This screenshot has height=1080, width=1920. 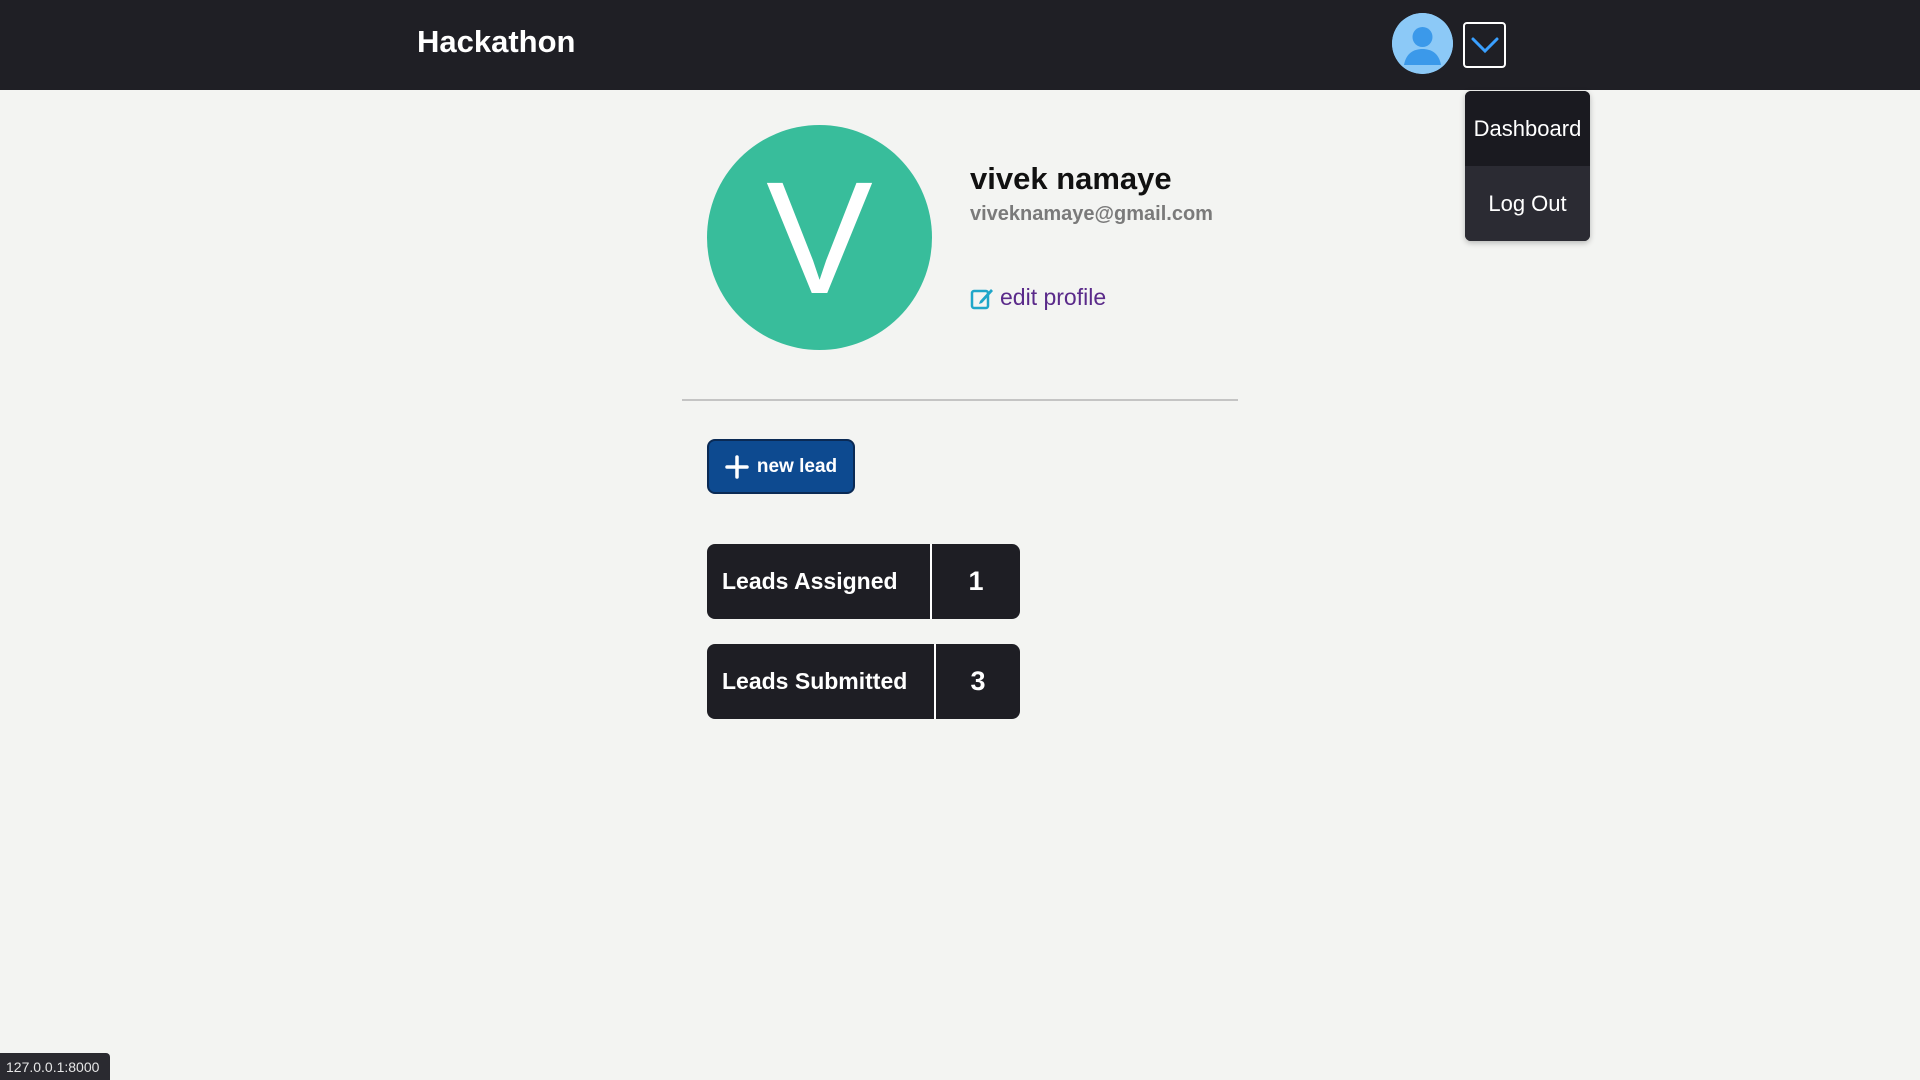 I want to click on edit-profile-link: edit profile, so click(x=1038, y=297).